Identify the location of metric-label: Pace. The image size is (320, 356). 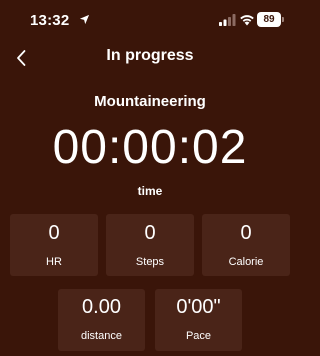
(198, 336).